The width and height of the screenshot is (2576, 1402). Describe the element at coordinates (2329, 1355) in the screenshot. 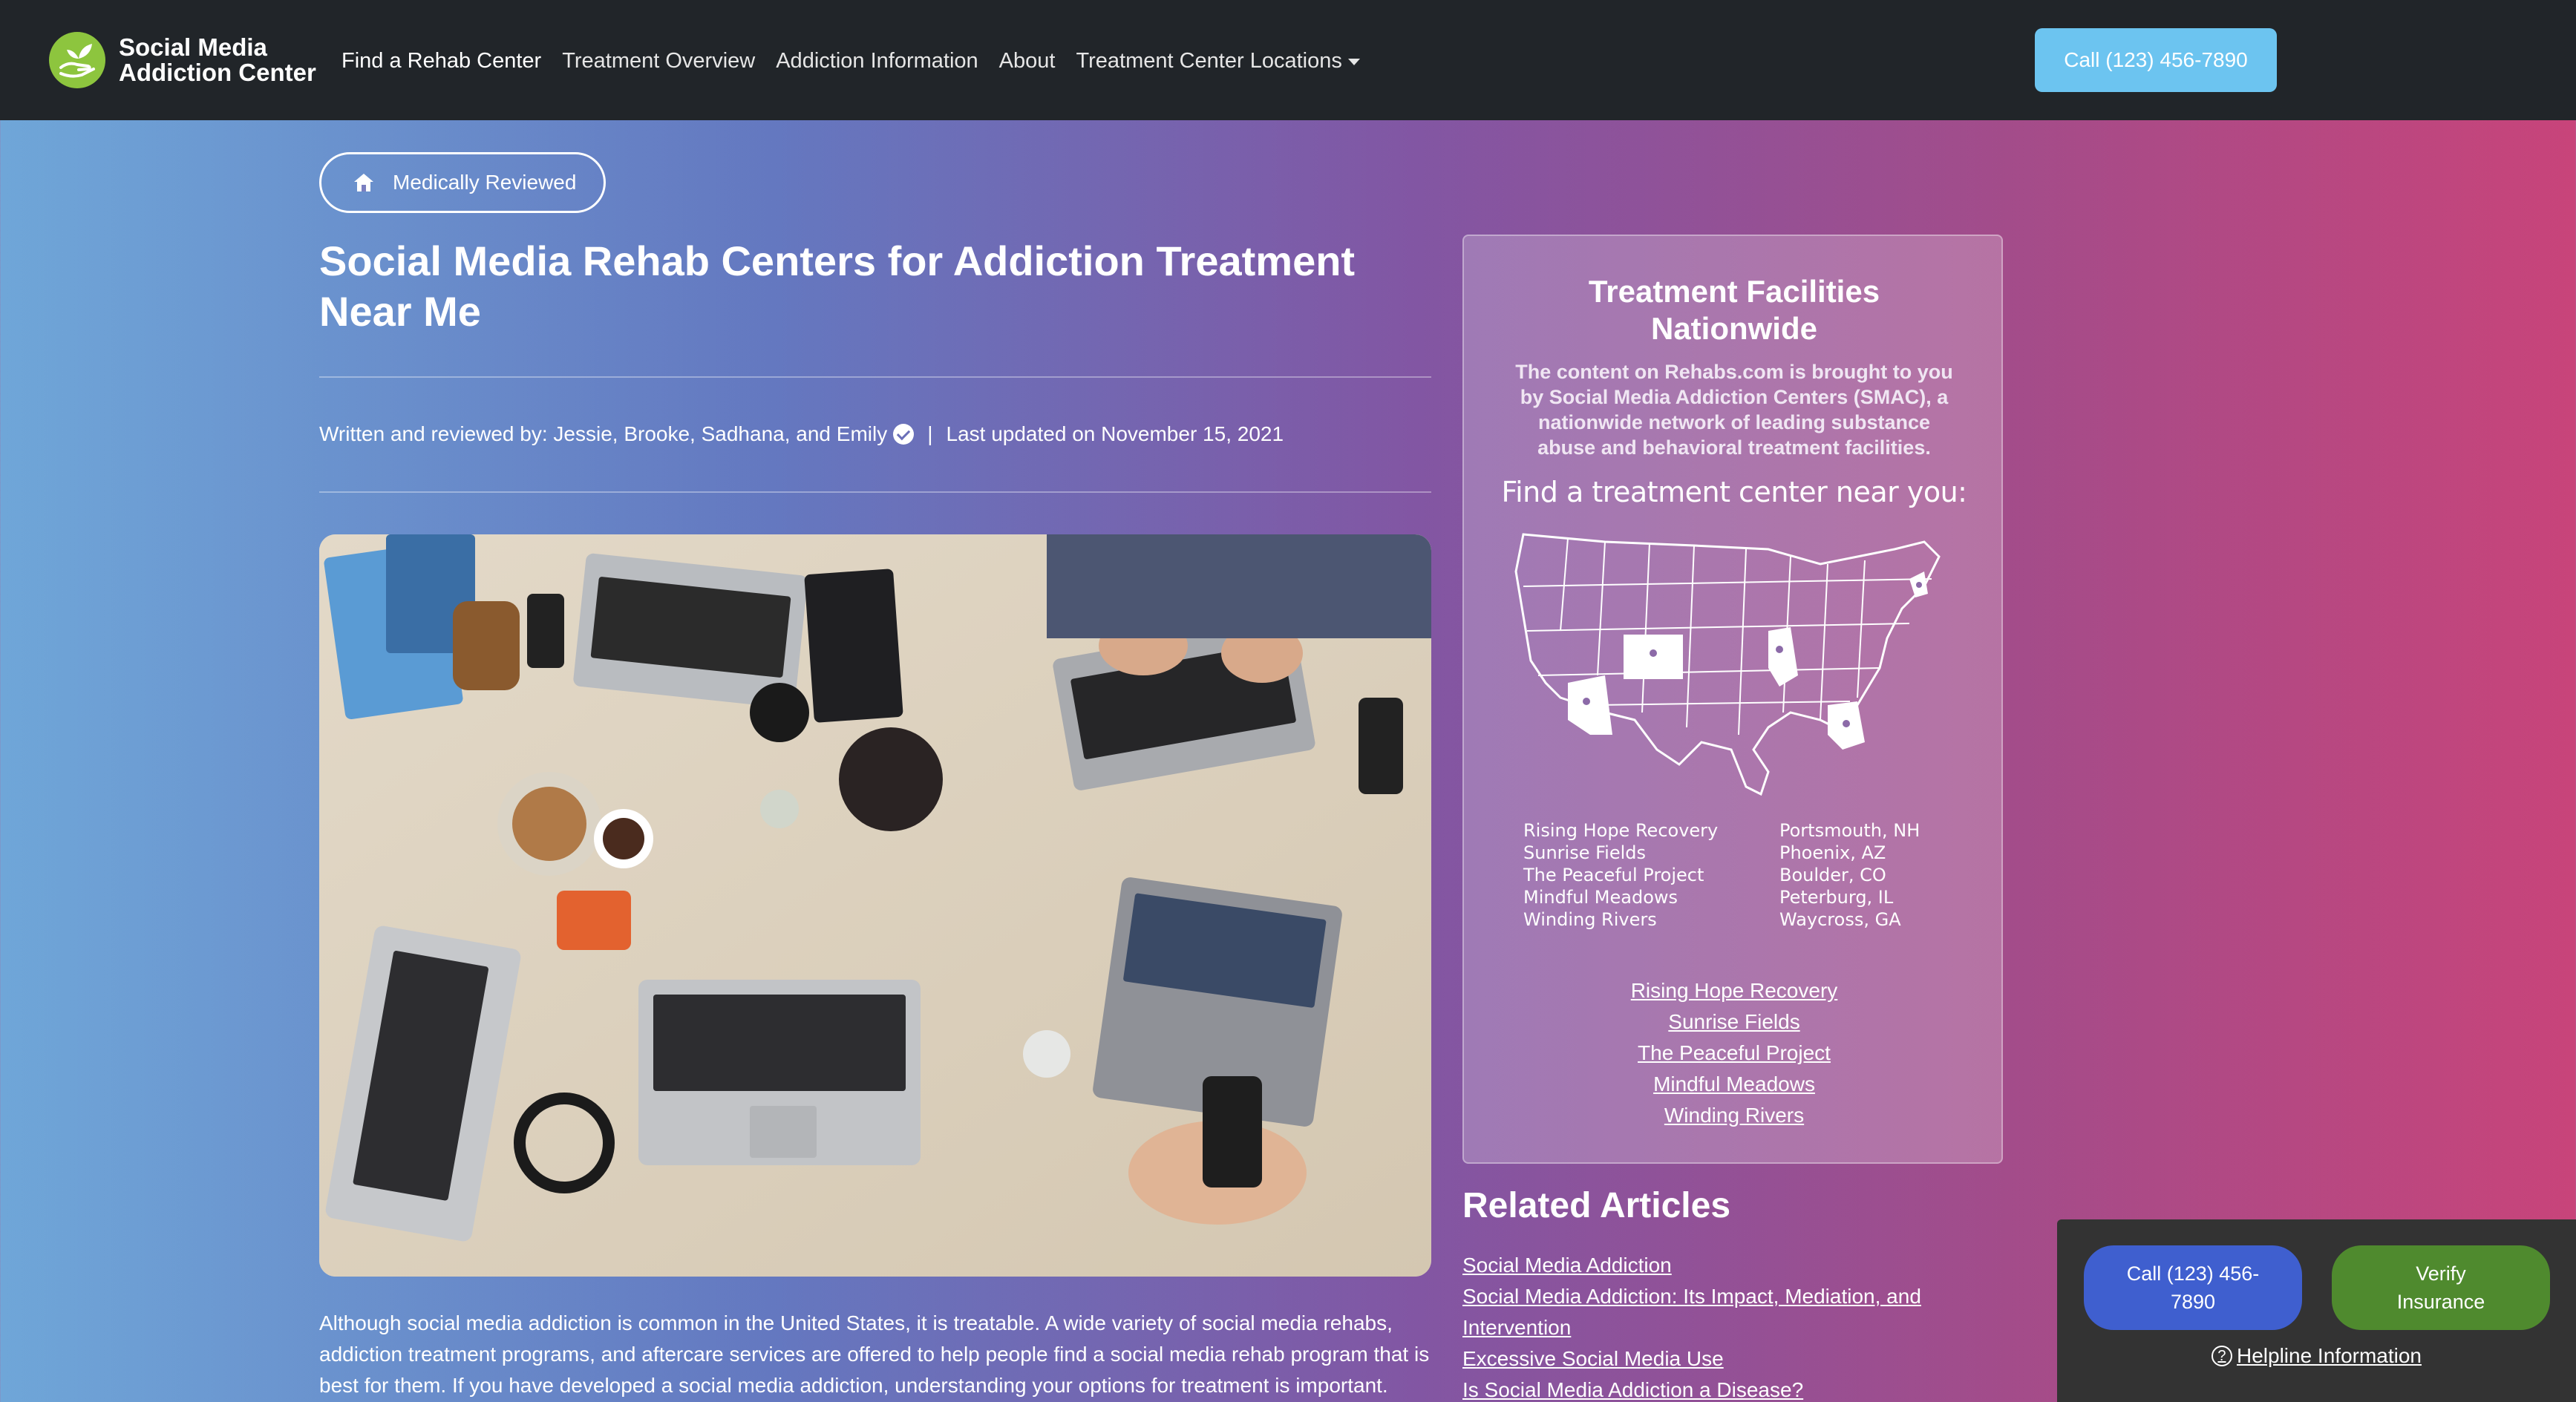

I see `helpline-label: Helpline Information` at that location.